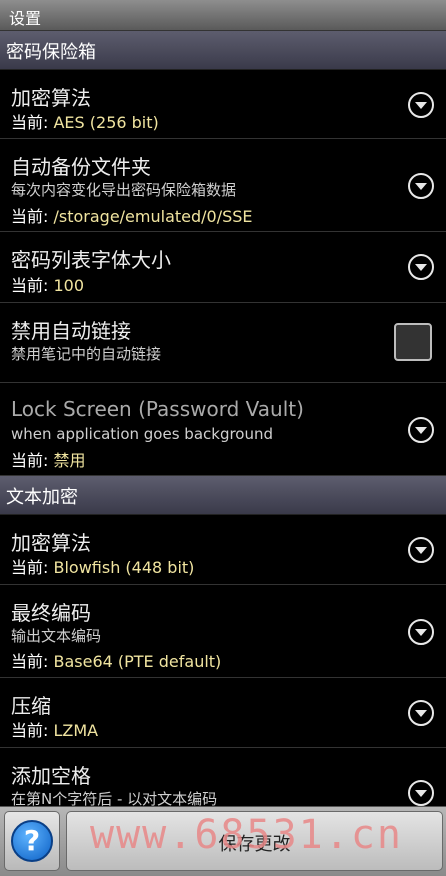  Describe the element at coordinates (223, 495) in the screenshot. I see `section-header-text: 文本加密` at that location.